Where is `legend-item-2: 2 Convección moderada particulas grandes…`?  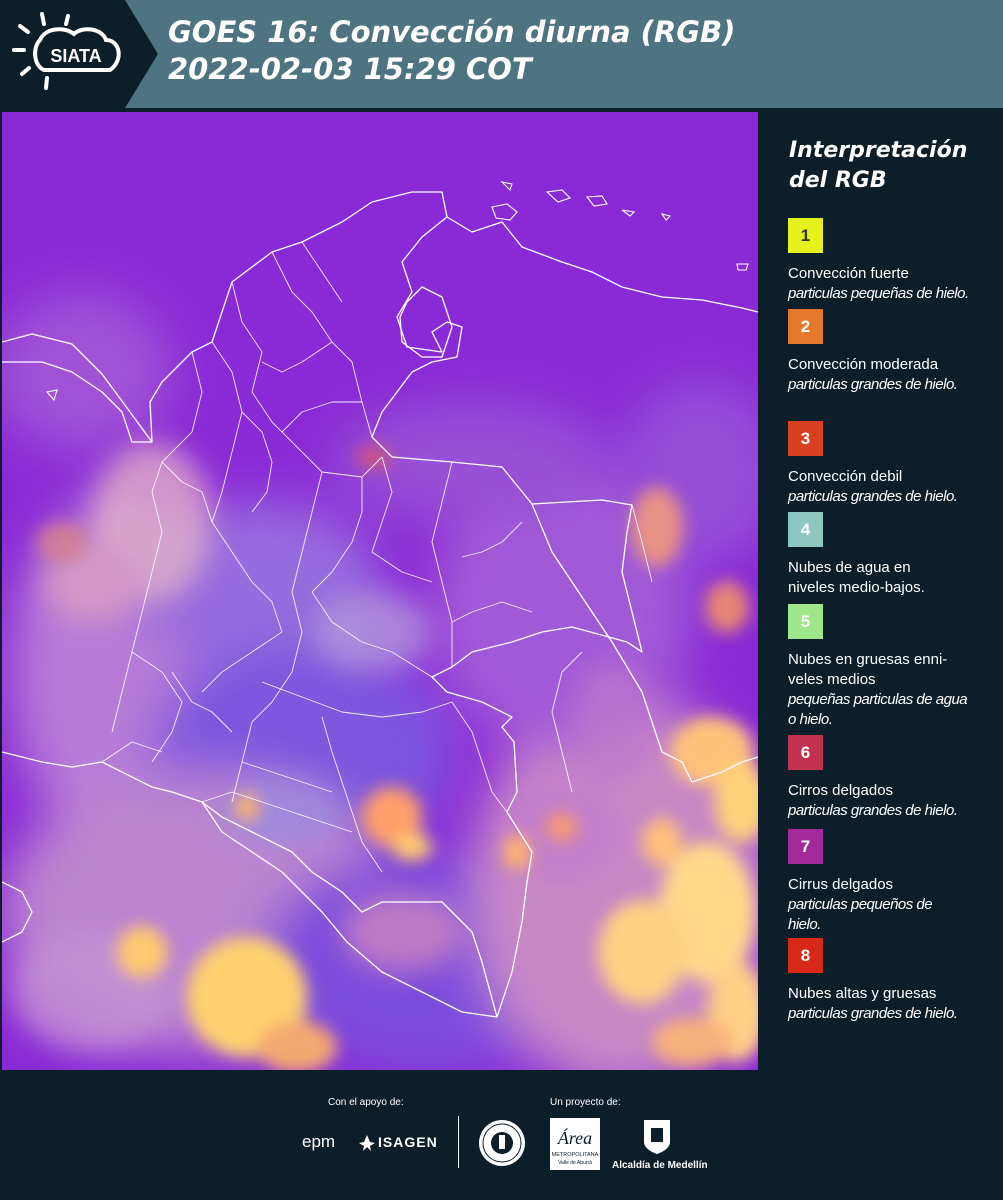
legend-item-2: 2 Convección moderada particulas grandes… is located at coordinates (891, 352).